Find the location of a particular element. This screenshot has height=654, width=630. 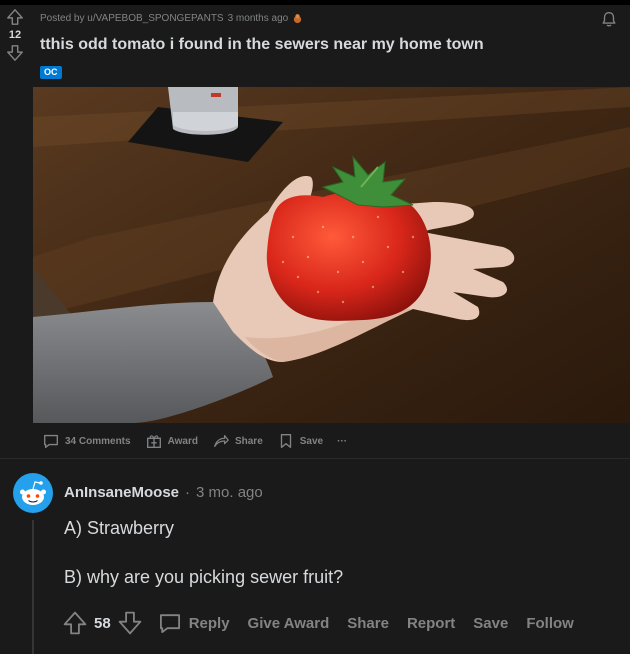

thread-line is located at coordinates (33, 587).